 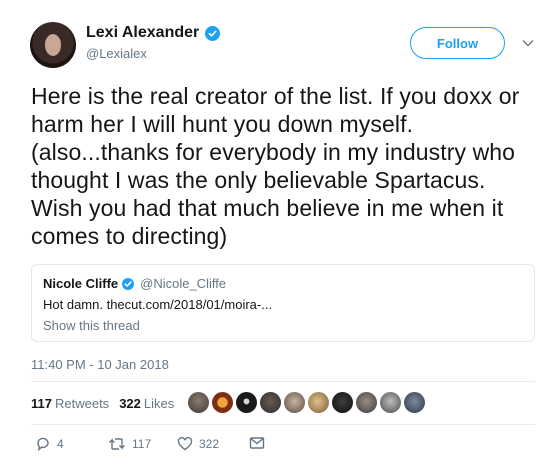 I want to click on author-display-name: Lexi Alexander, so click(x=142, y=33).